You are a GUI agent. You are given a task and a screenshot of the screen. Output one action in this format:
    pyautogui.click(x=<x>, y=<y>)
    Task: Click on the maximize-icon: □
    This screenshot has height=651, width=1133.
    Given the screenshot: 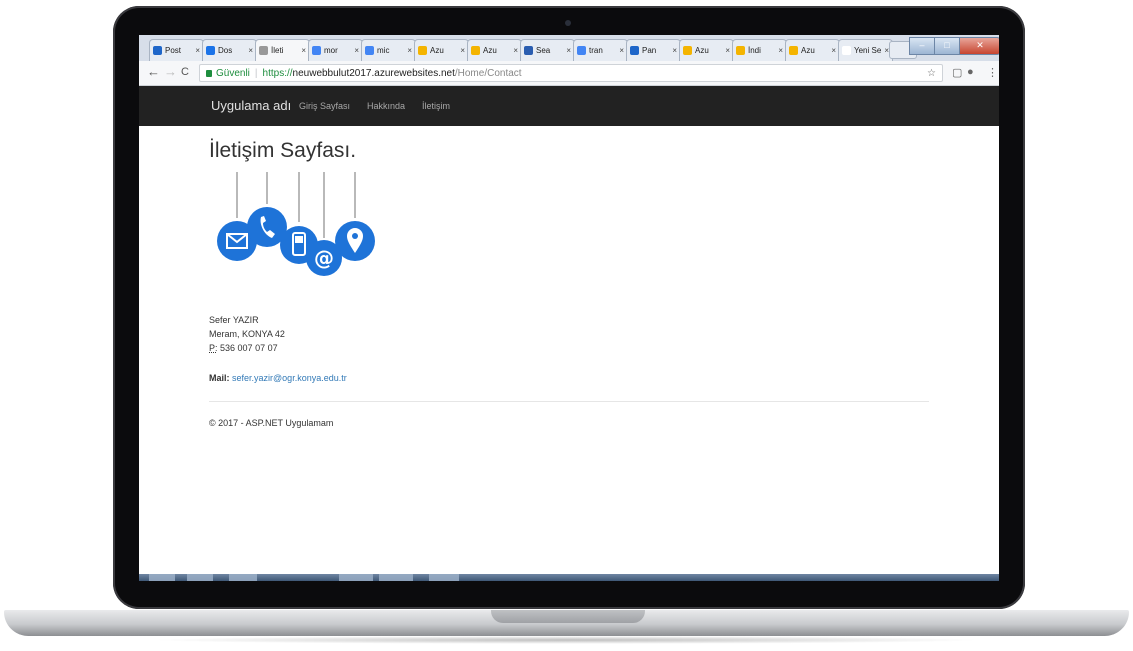 What is the action you would take?
    pyautogui.click(x=947, y=46)
    